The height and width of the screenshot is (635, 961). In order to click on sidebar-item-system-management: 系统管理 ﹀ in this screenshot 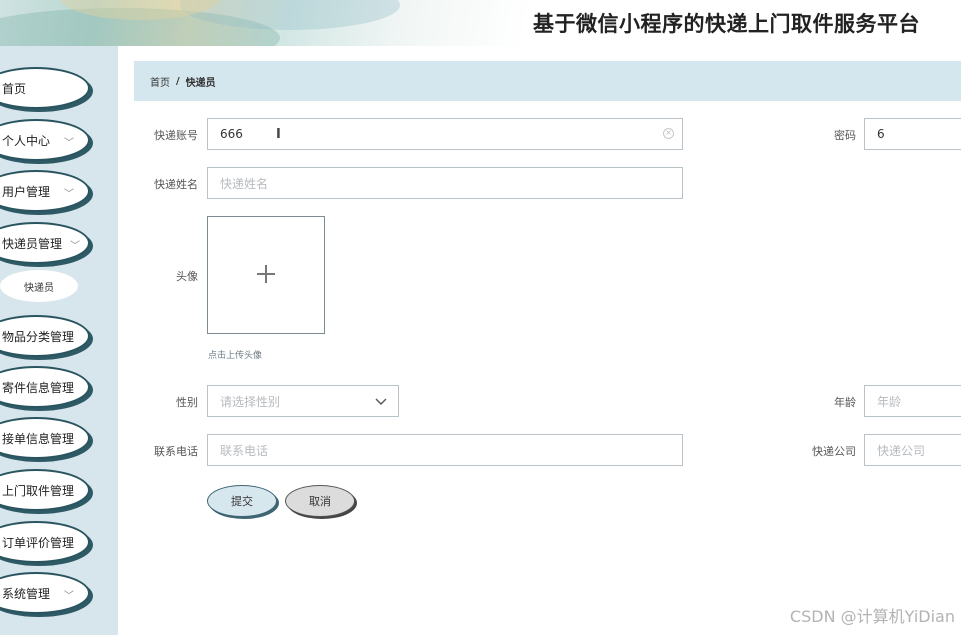, I will do `click(45, 593)`.